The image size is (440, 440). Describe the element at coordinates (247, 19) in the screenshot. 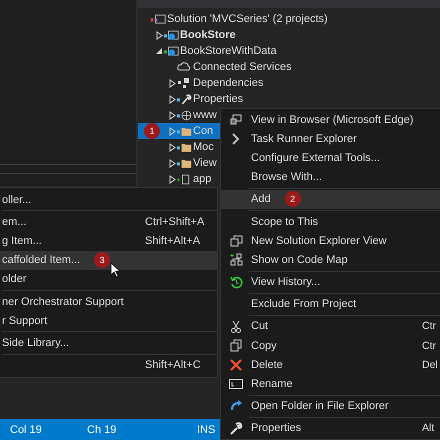

I see `tree-item-label: Solution 'MVCSeries' (2 projects)` at that location.